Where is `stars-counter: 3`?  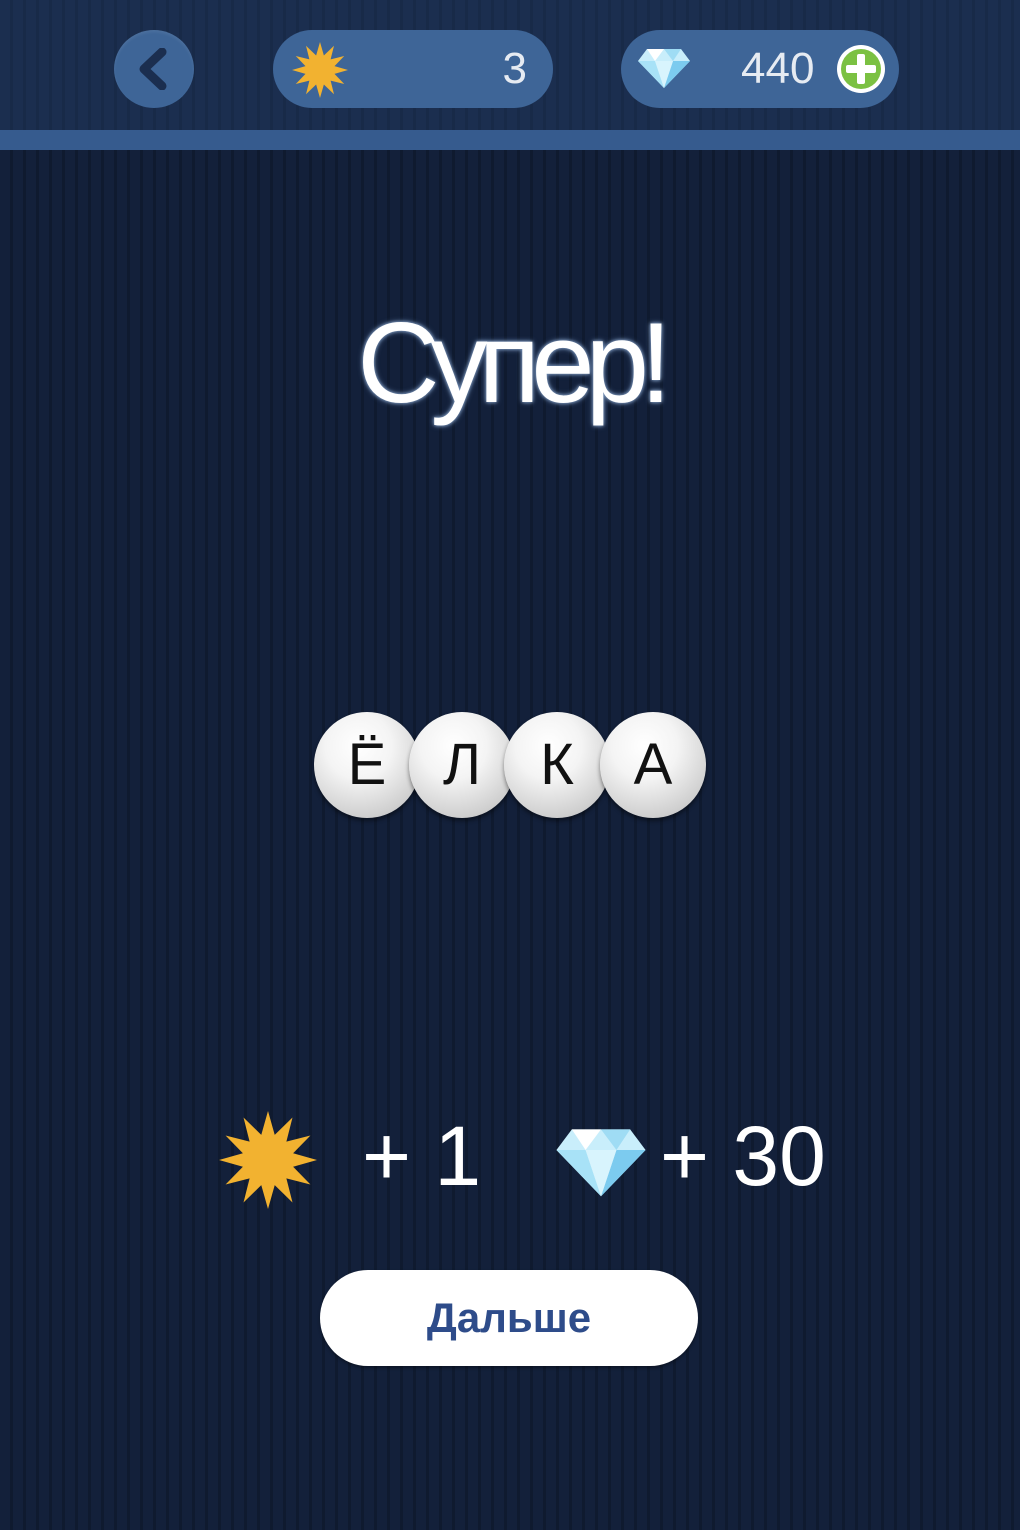 stars-counter: 3 is located at coordinates (413, 69).